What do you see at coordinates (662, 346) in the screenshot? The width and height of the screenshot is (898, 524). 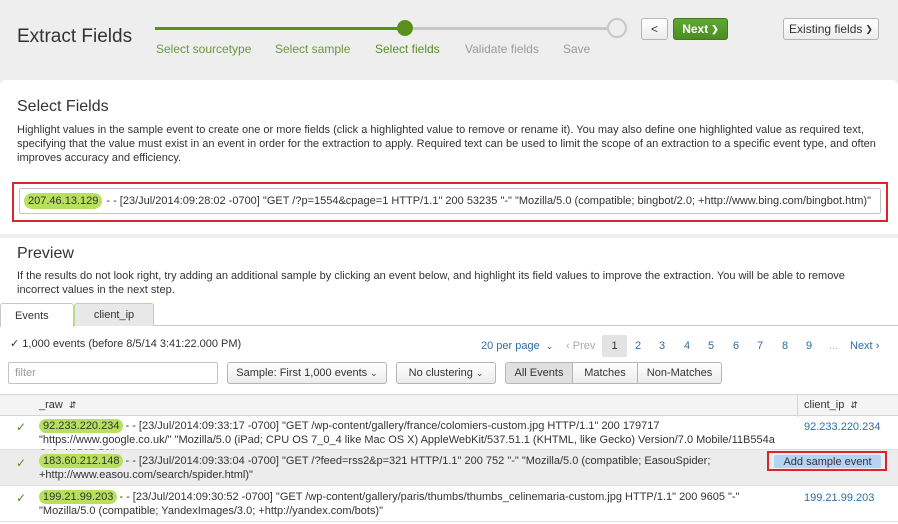 I see `page-3: 3` at bounding box center [662, 346].